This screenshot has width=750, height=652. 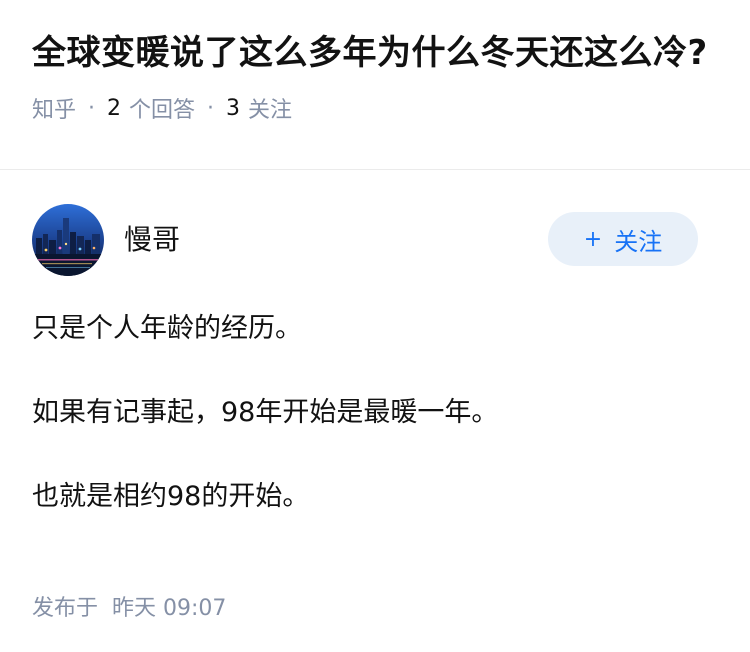 I want to click on source-label: 知乎, so click(x=54, y=108).